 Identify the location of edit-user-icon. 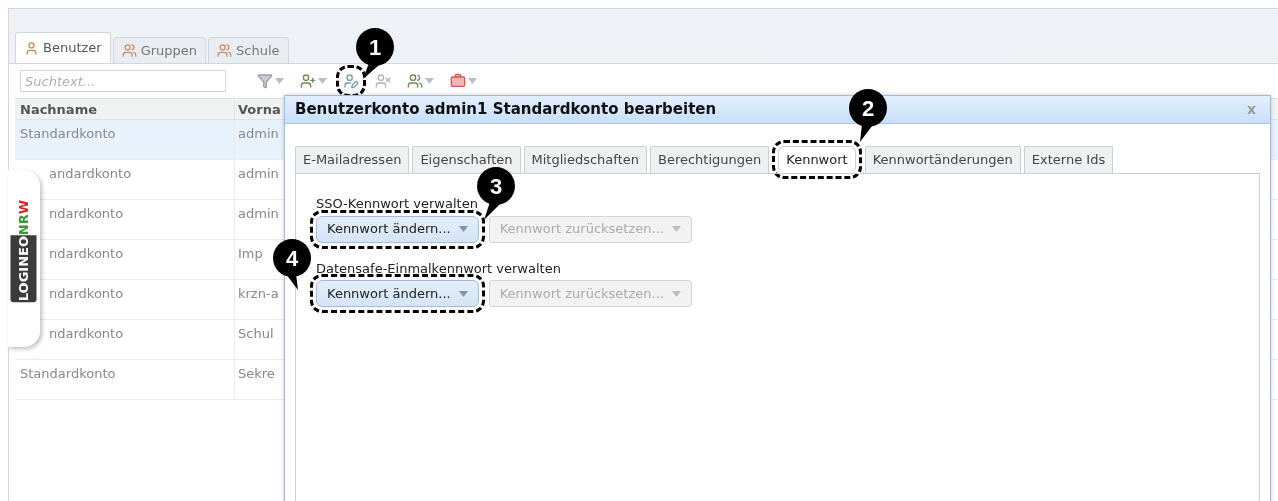
(351, 81).